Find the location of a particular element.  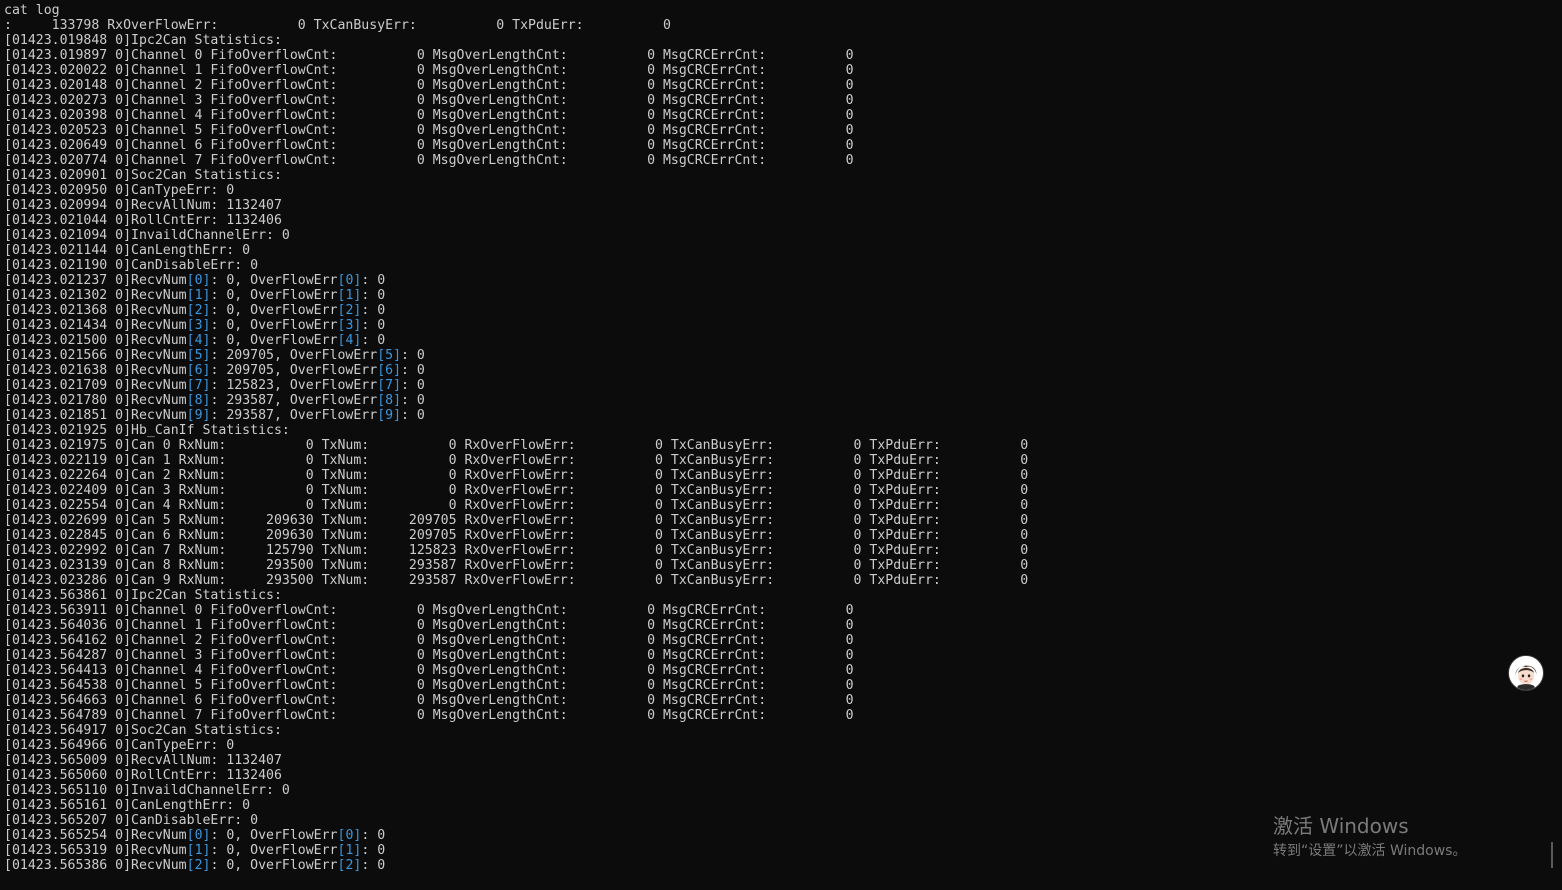

log-line: [01423.021094 0]InvaildChannelErr: 0 is located at coordinates (147, 235).